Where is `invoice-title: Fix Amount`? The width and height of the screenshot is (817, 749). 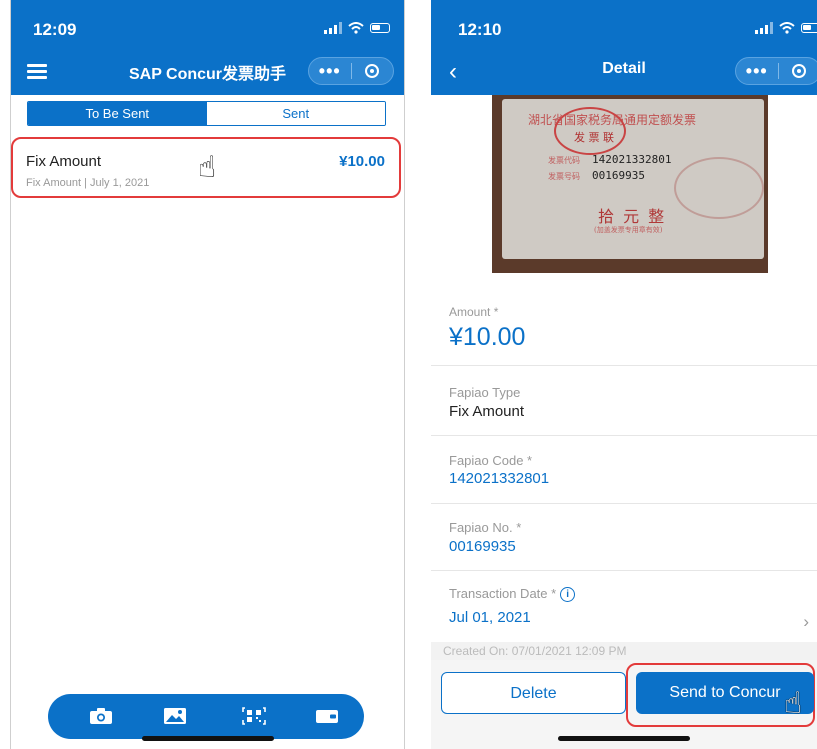 invoice-title: Fix Amount is located at coordinates (64, 161).